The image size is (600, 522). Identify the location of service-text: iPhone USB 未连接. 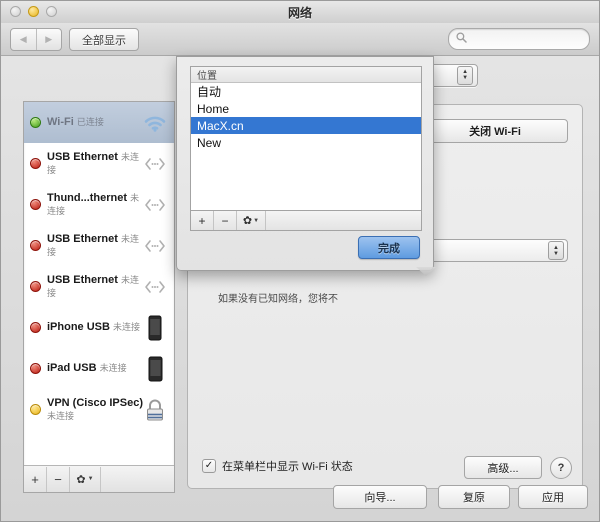
(94, 327).